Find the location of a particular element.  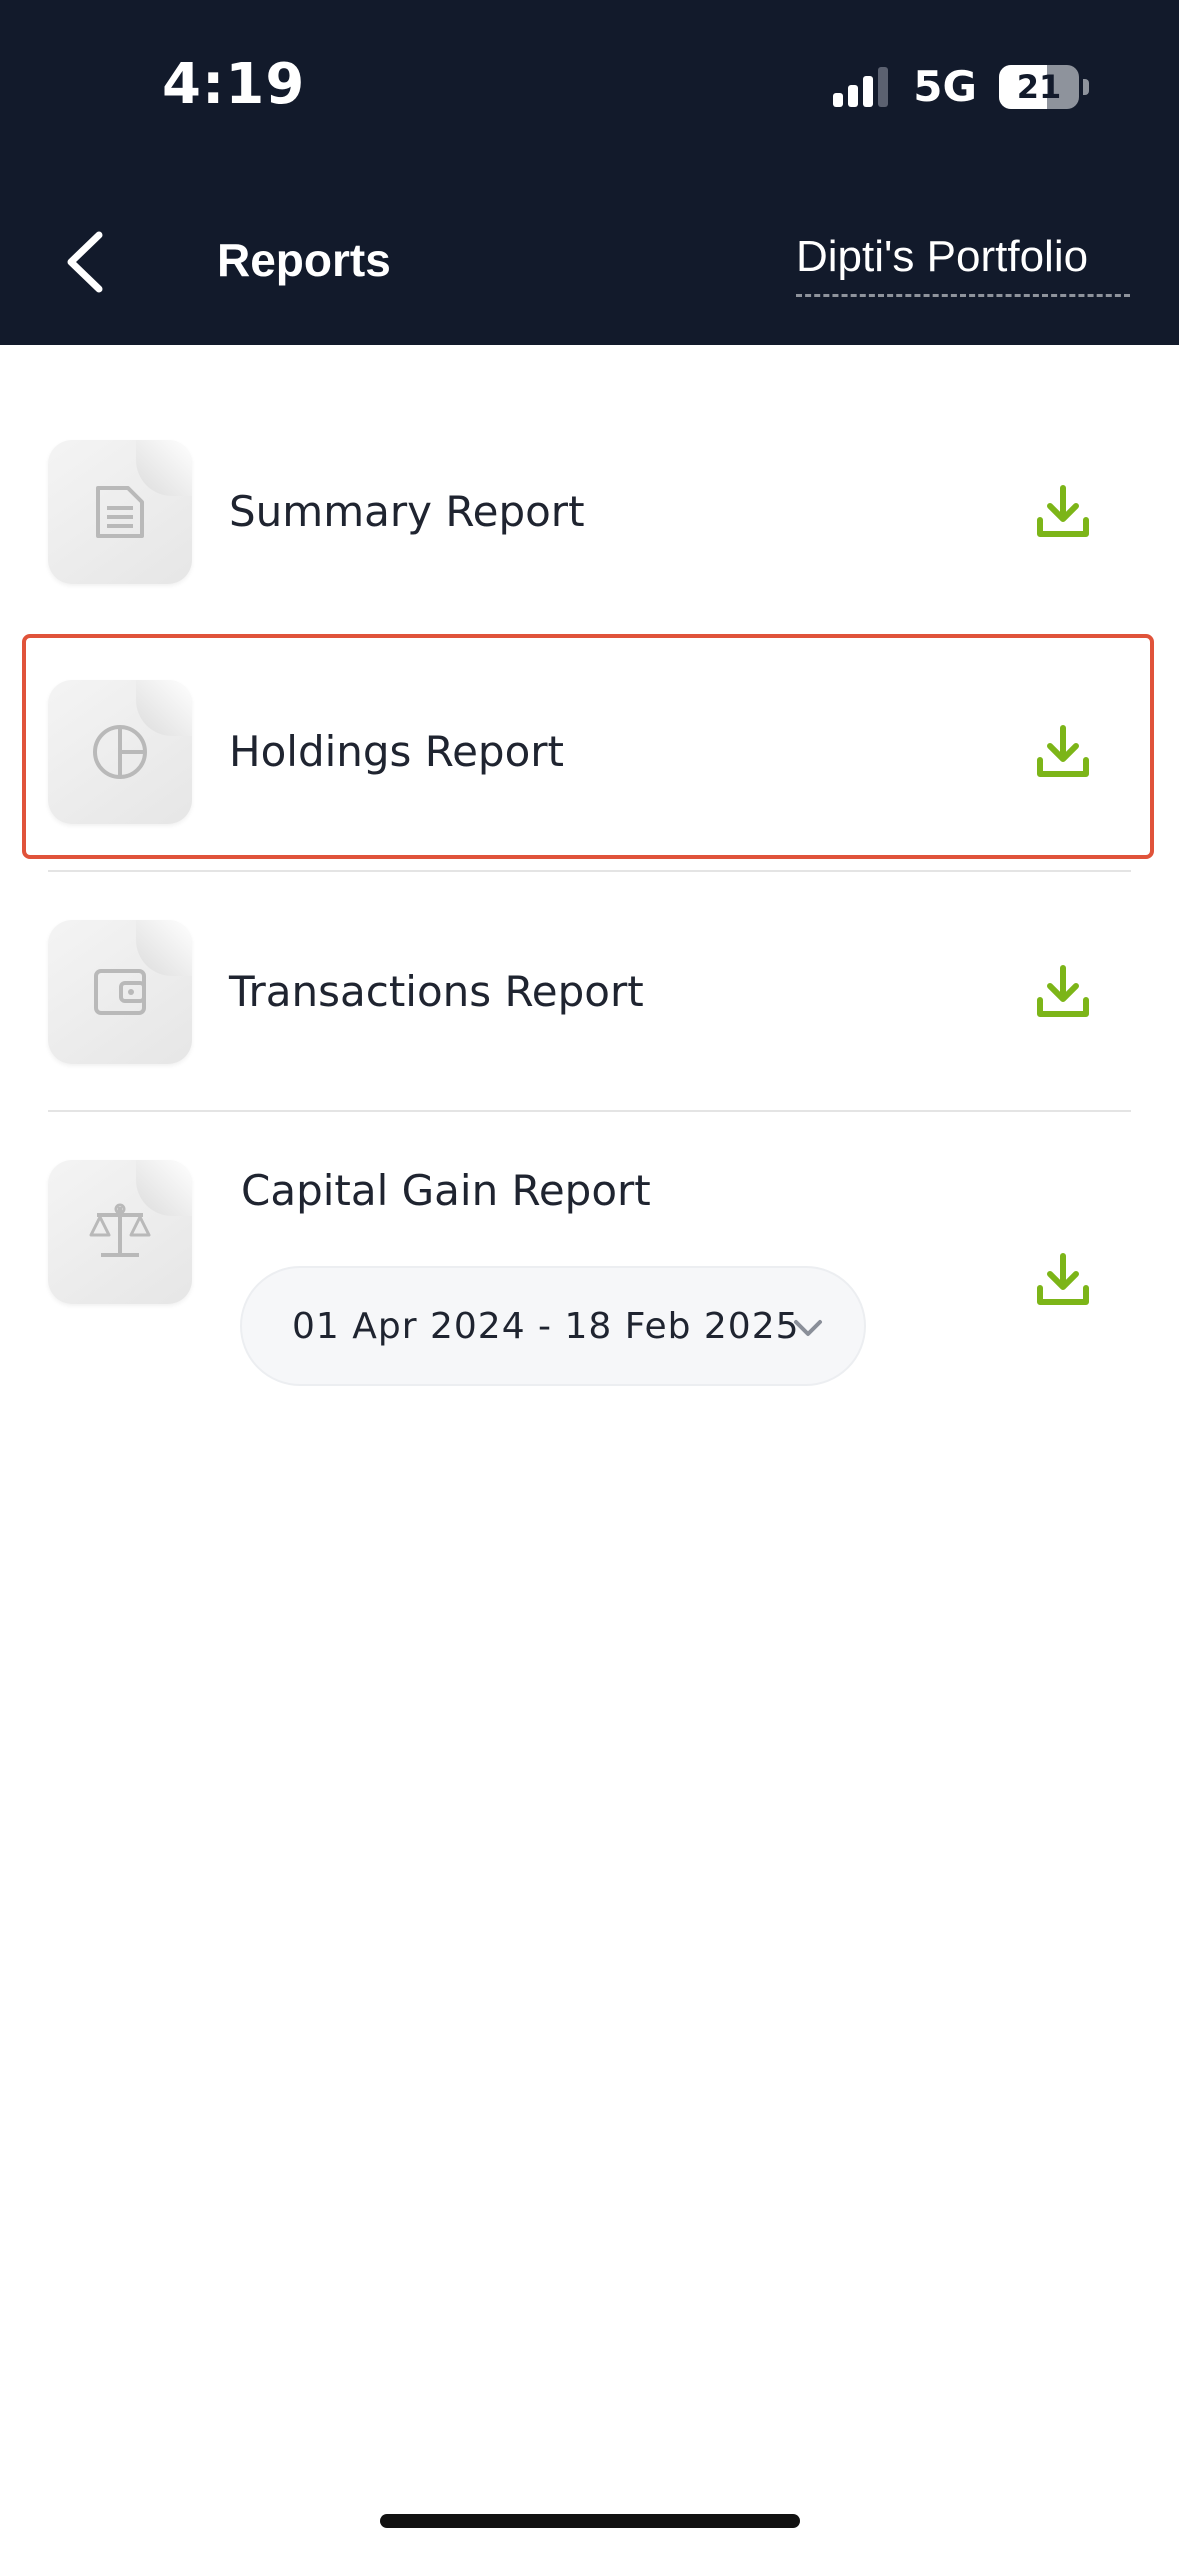

home-indicator is located at coordinates (590, 2521).